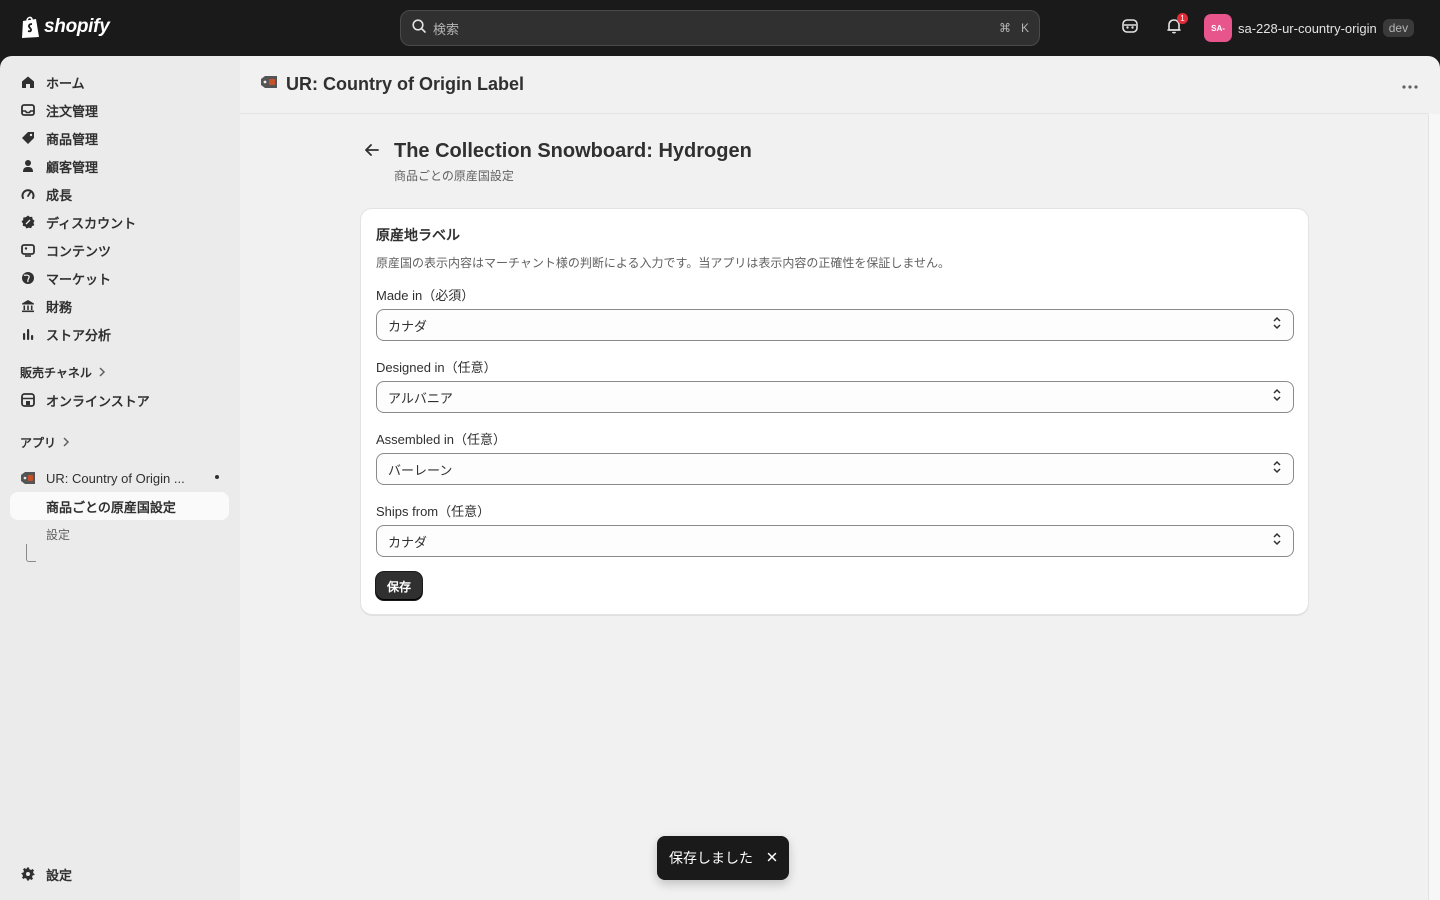  What do you see at coordinates (420, 398) in the screenshot?
I see `select-value: アルバニア` at bounding box center [420, 398].